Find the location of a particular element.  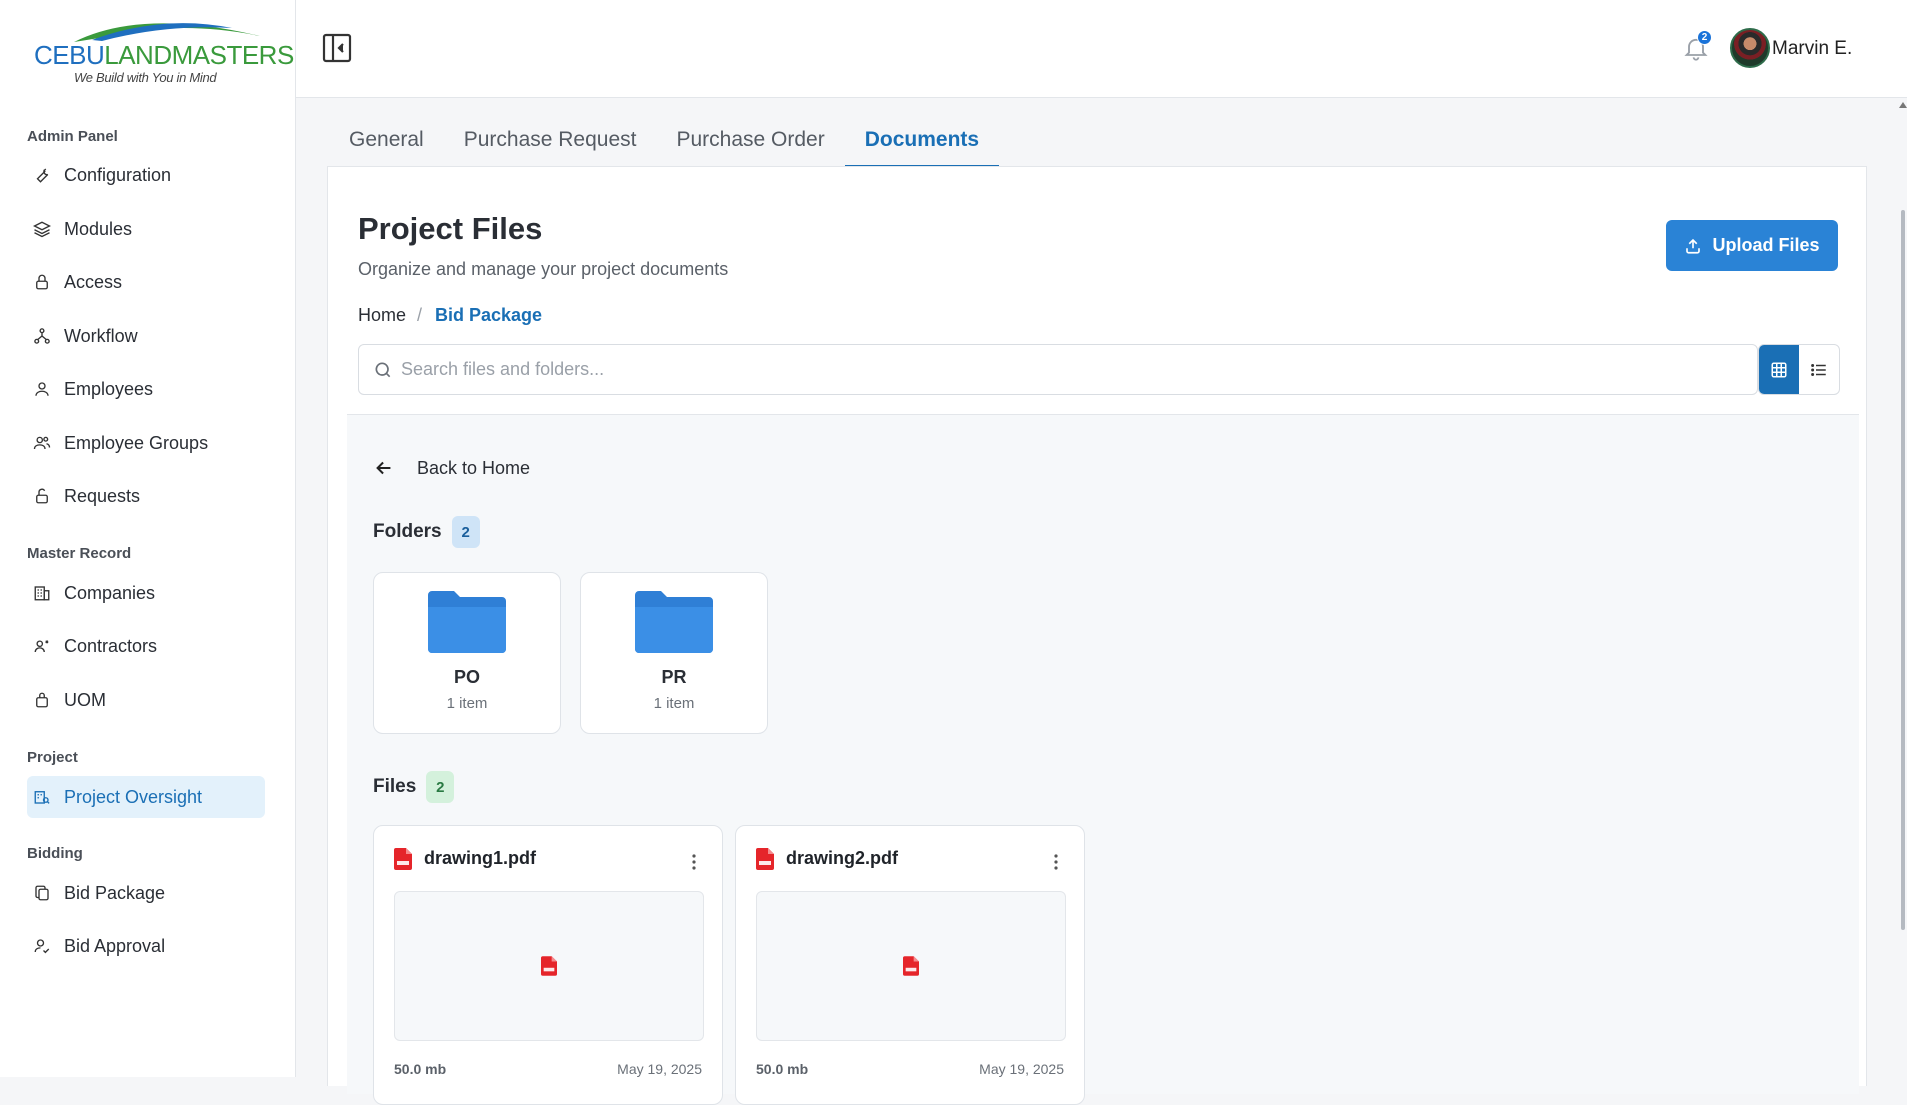

folders-heading: Folders 2 is located at coordinates (426, 532).